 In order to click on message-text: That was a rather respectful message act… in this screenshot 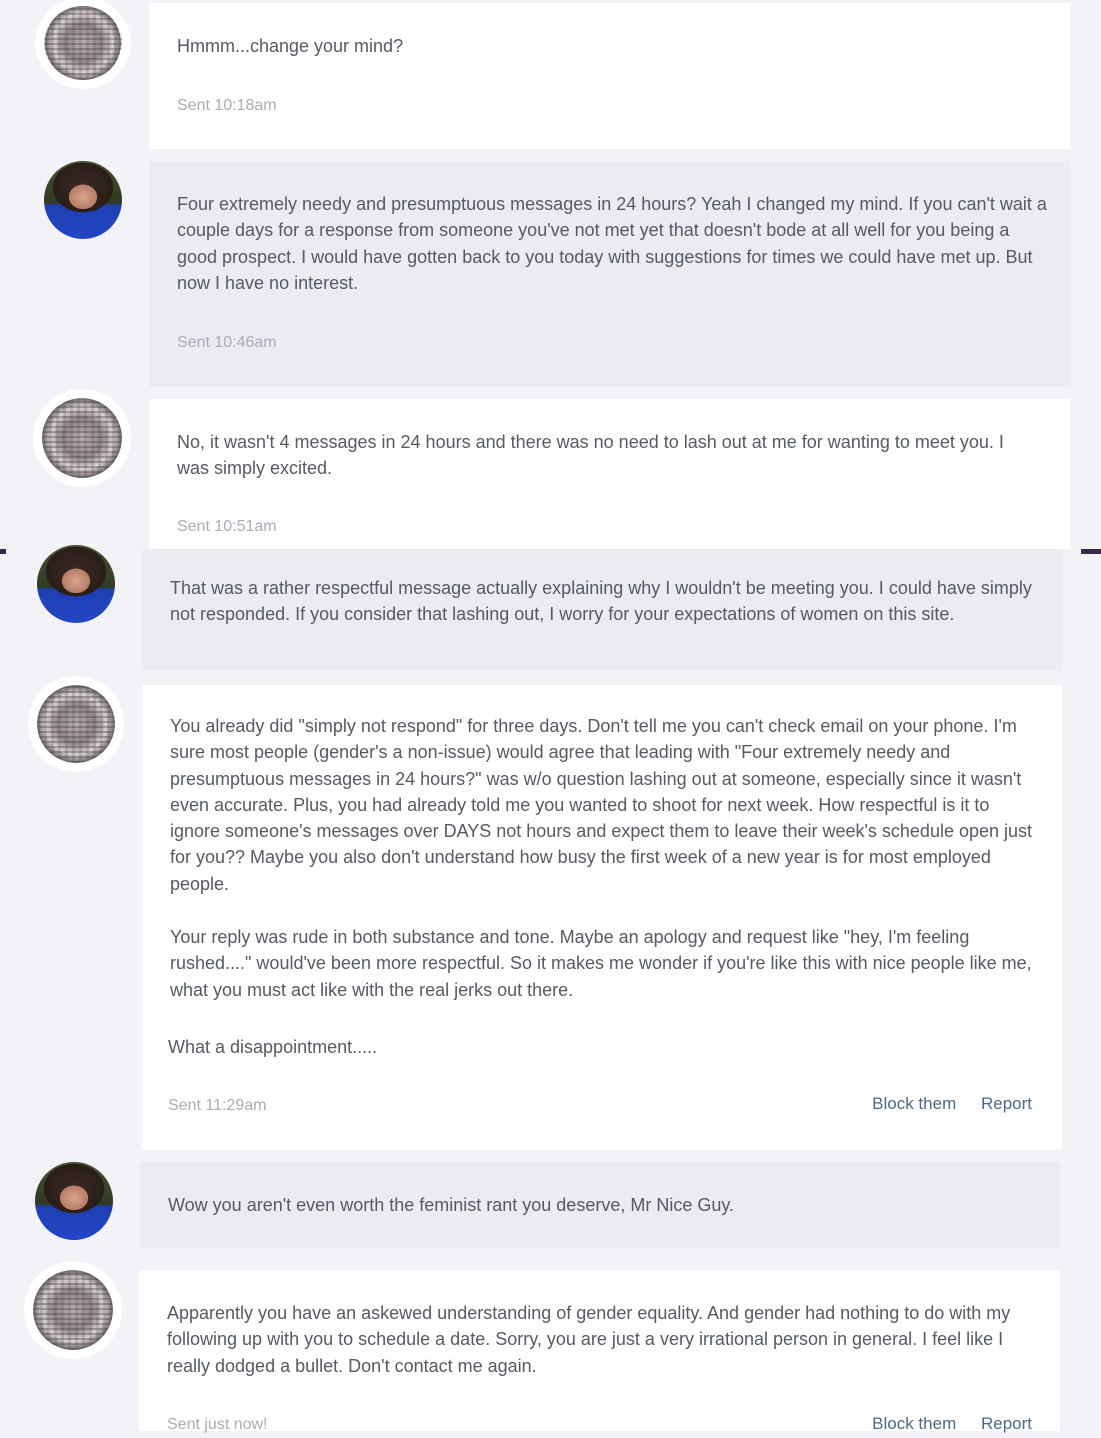, I will do `click(601, 601)`.